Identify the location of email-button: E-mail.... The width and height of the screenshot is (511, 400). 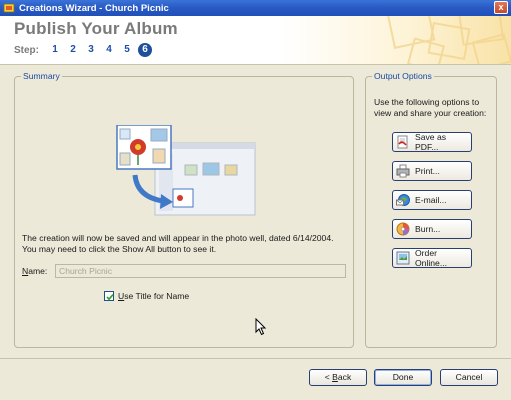
(432, 200).